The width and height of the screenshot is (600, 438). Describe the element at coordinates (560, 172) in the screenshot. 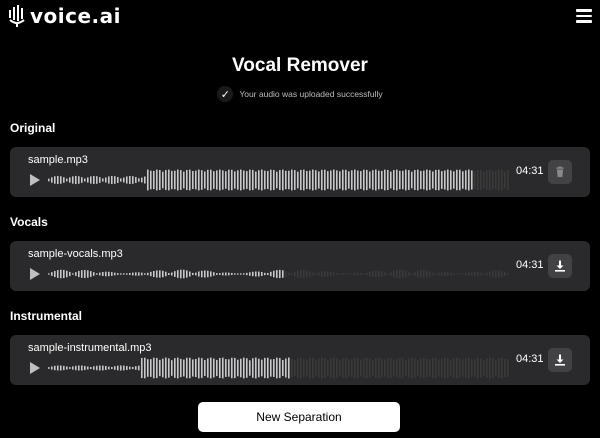

I see `delete-button` at that location.